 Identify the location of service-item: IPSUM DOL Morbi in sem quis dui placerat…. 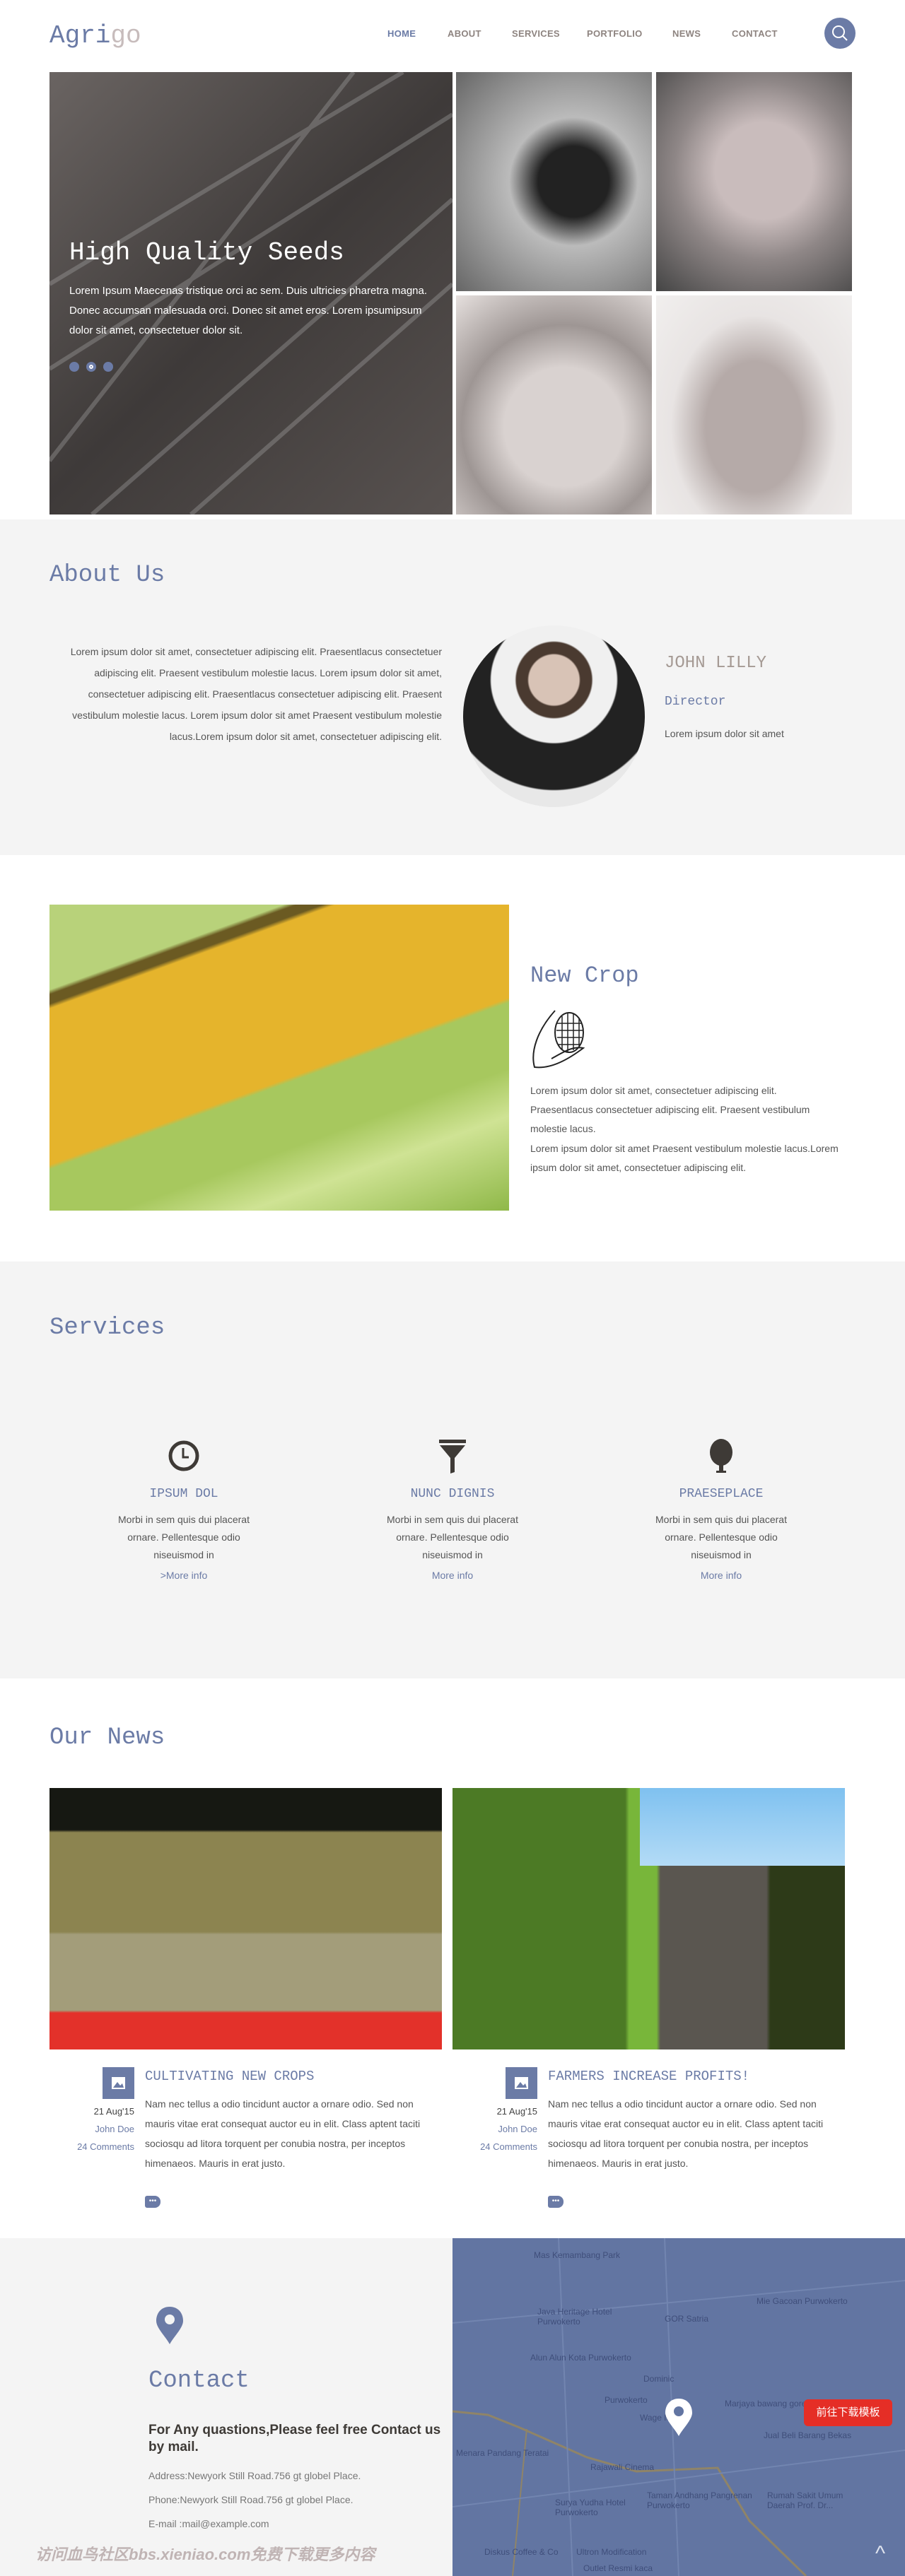
(184, 1509).